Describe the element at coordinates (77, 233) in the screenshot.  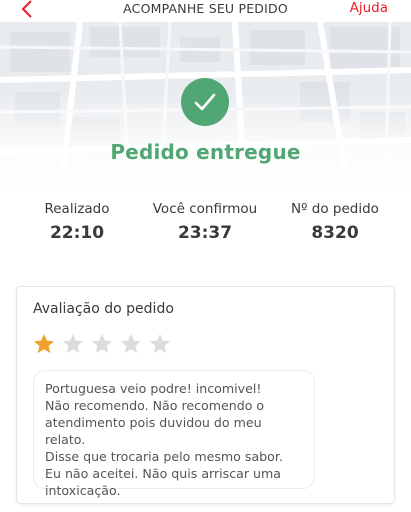
I see `order-placed-time: 22:10` at that location.